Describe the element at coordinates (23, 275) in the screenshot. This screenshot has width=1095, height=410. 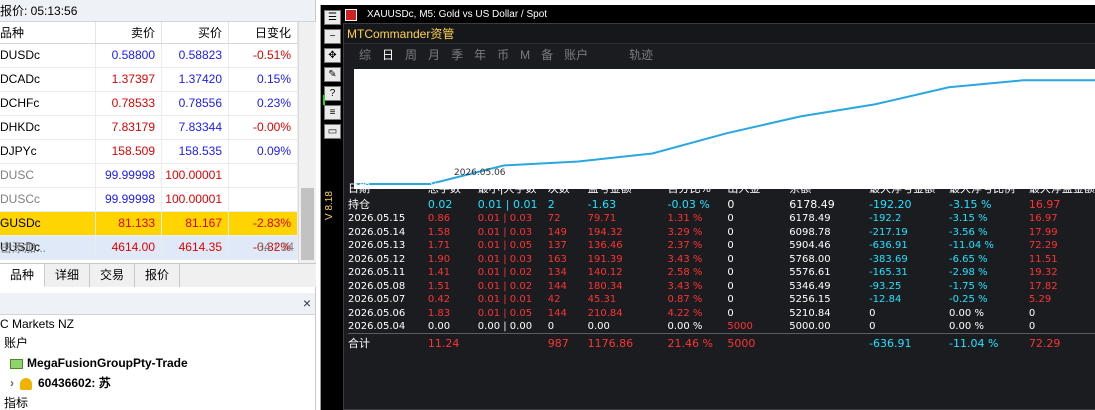
I see `tab-symbols: 品种` at that location.